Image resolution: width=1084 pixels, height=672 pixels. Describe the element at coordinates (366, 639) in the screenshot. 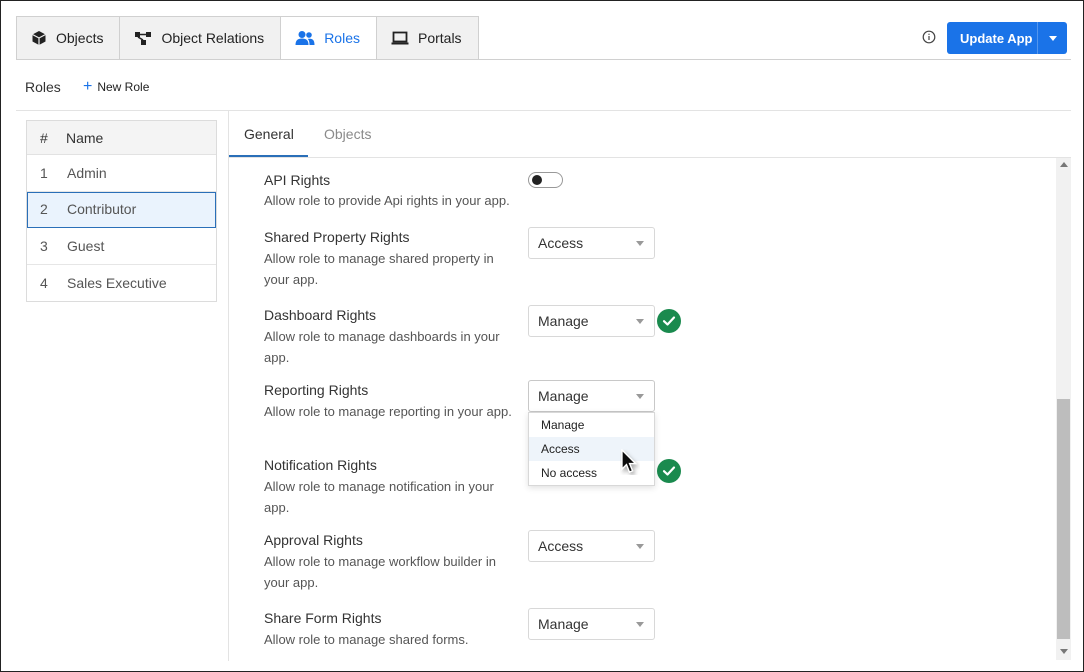

I see `share-form-rights-desc: Allow role to manage shared forms.` at that location.